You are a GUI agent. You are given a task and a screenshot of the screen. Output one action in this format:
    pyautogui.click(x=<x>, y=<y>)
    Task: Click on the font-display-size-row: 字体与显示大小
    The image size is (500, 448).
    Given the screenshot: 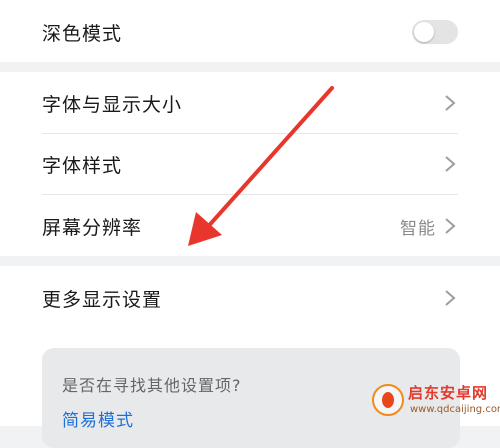 What is the action you would take?
    pyautogui.click(x=250, y=103)
    